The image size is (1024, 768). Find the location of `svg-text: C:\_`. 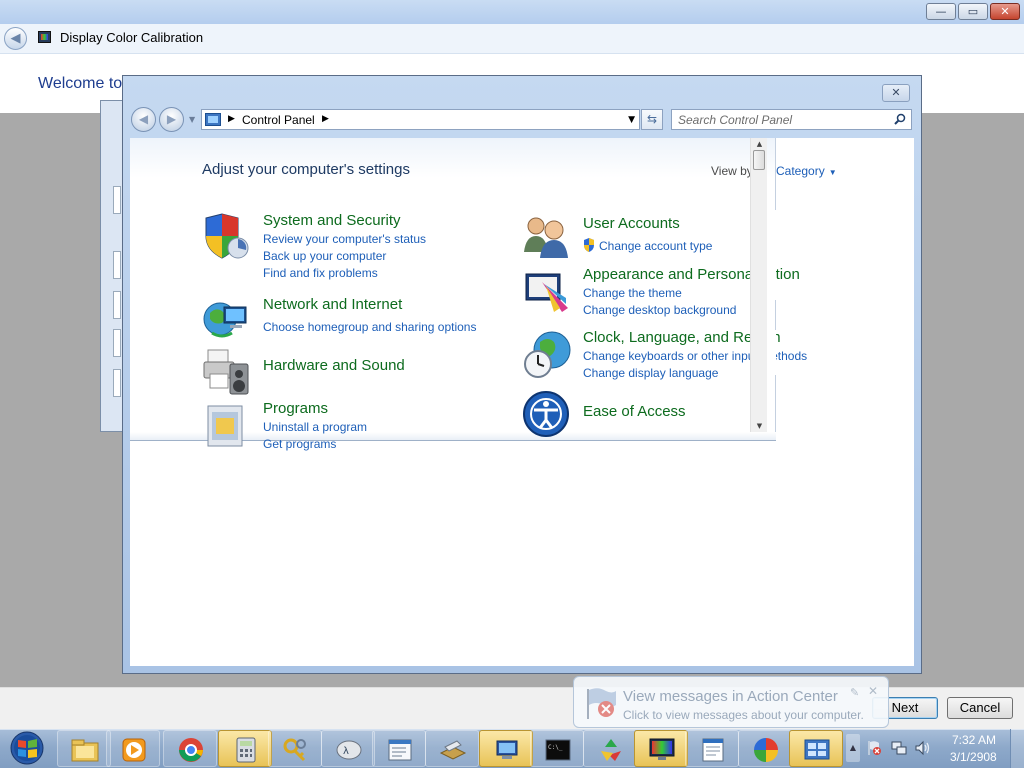

svg-text: C:\_ is located at coordinates (555, 747).